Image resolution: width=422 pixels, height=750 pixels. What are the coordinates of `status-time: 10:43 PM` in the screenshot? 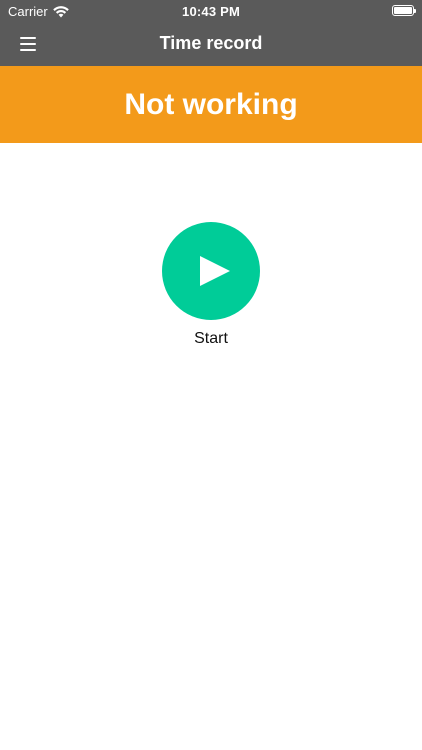 It's located at (211, 11).